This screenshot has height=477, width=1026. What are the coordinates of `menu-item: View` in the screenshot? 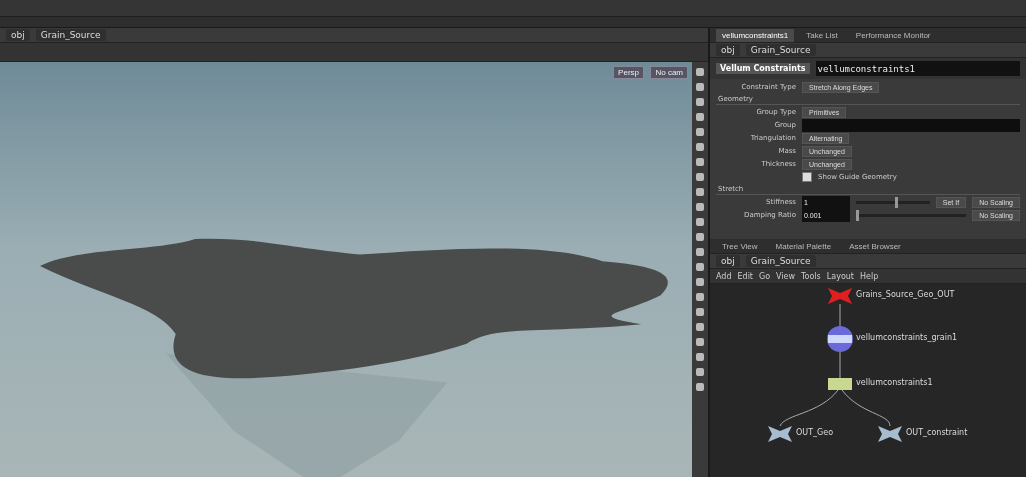 It's located at (786, 276).